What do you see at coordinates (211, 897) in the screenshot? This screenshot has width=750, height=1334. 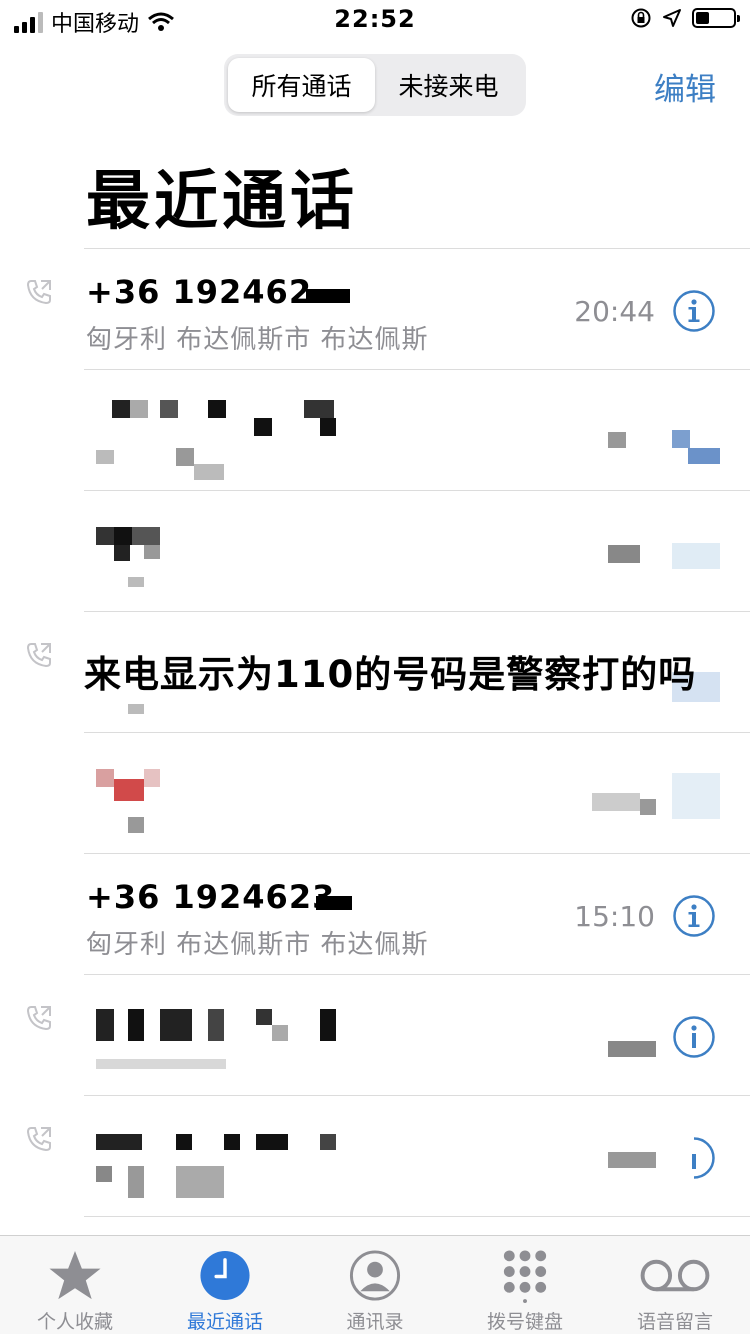 I see `caller-number: +36 1924623` at bounding box center [211, 897].